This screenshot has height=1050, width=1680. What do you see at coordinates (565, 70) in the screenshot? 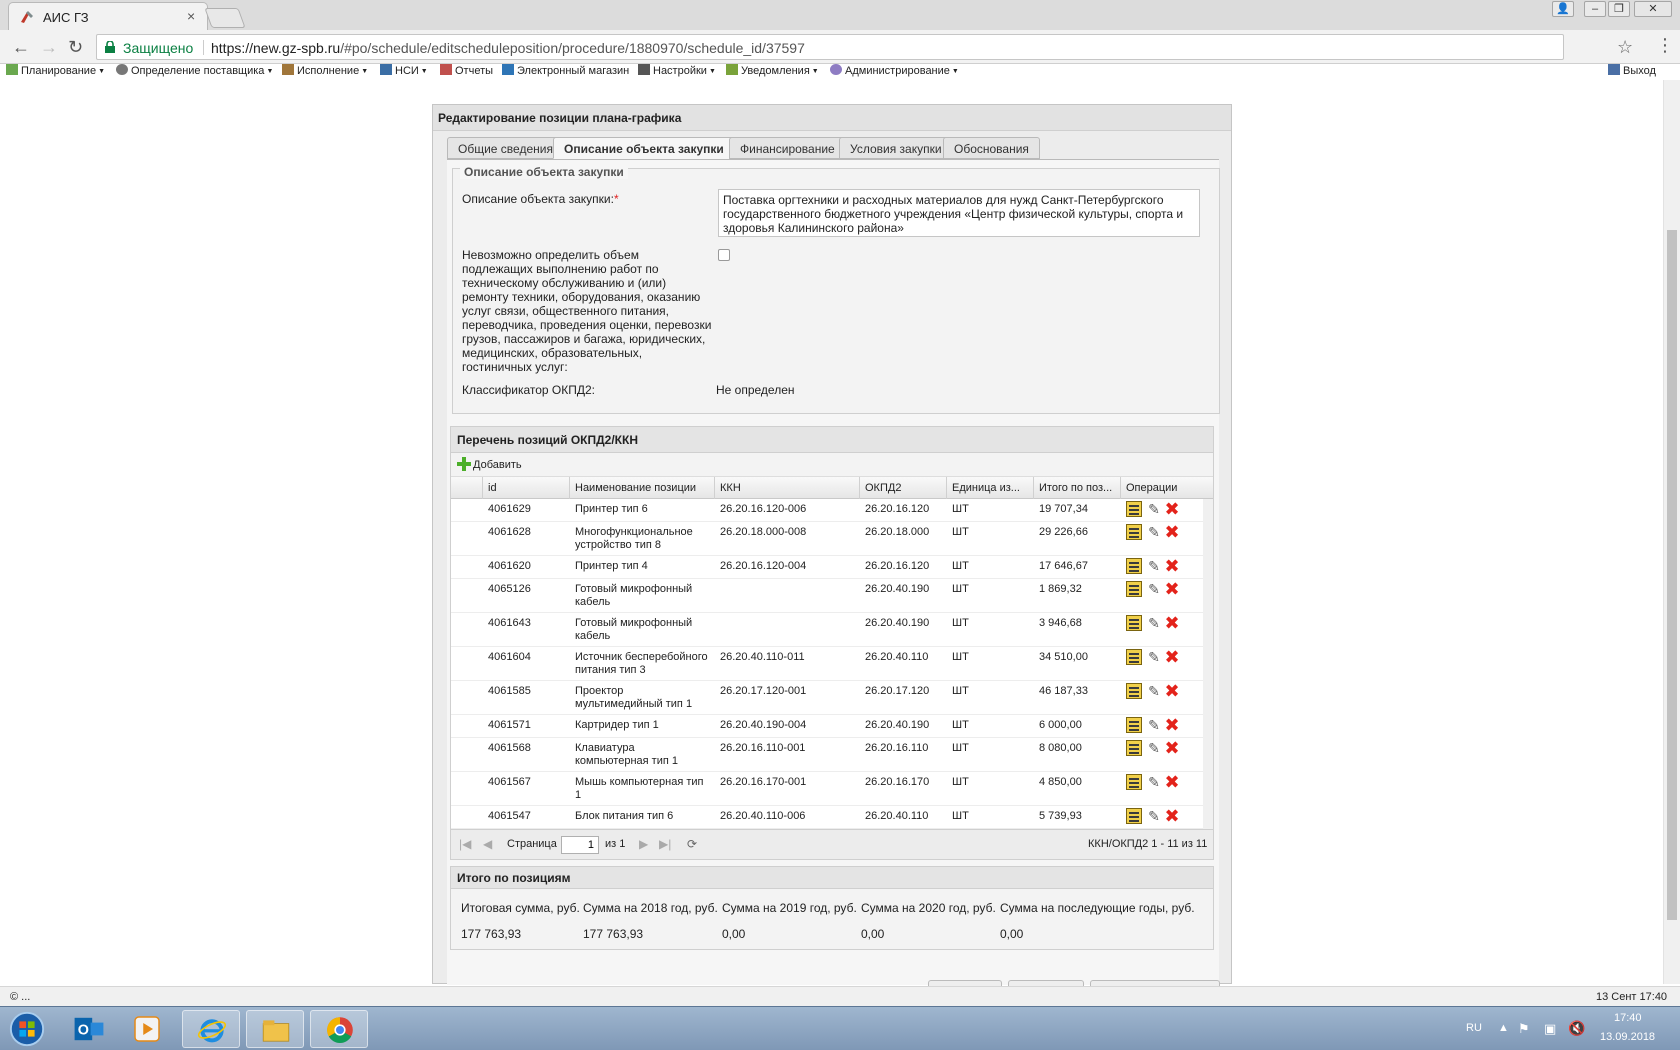
I see `menu-item-eshop: Электронный магазин` at bounding box center [565, 70].